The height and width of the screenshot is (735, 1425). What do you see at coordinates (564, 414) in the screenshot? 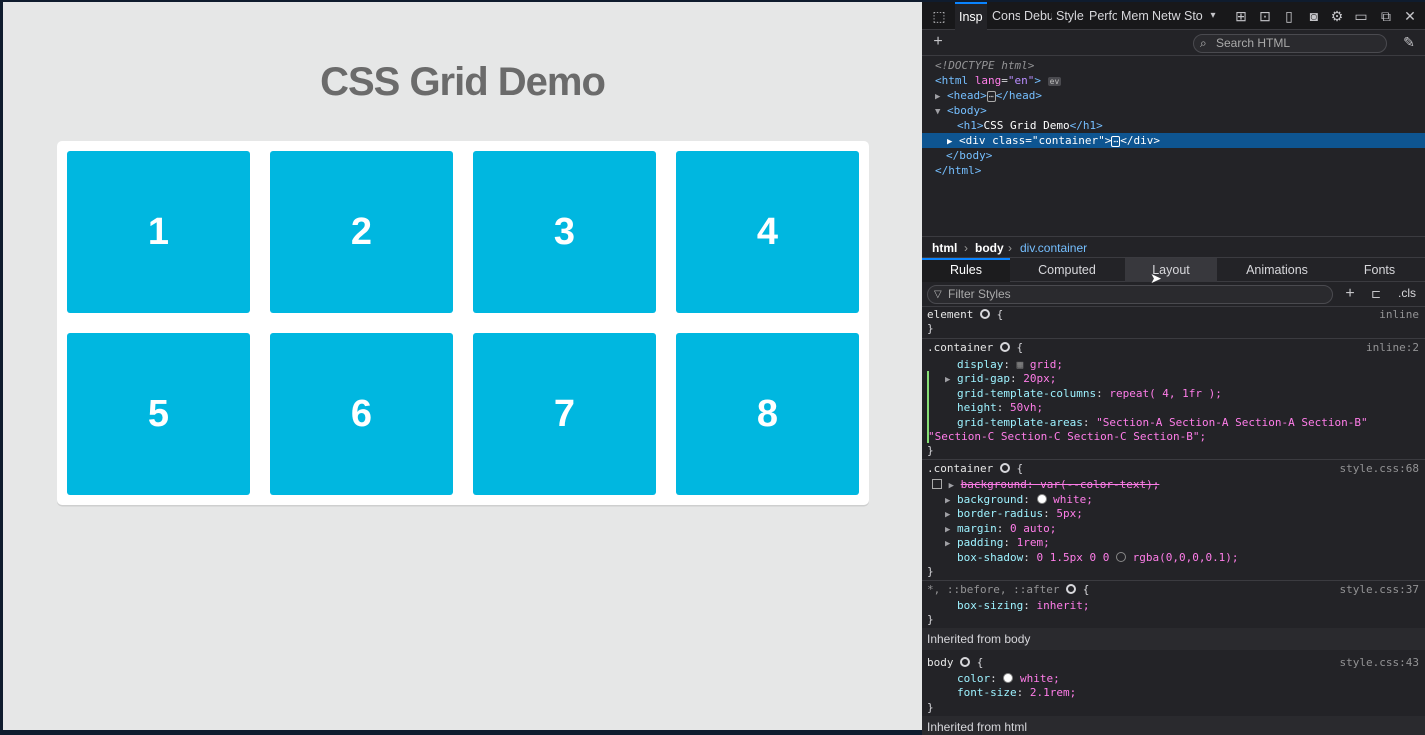
I see `grid-cell: 7` at bounding box center [564, 414].